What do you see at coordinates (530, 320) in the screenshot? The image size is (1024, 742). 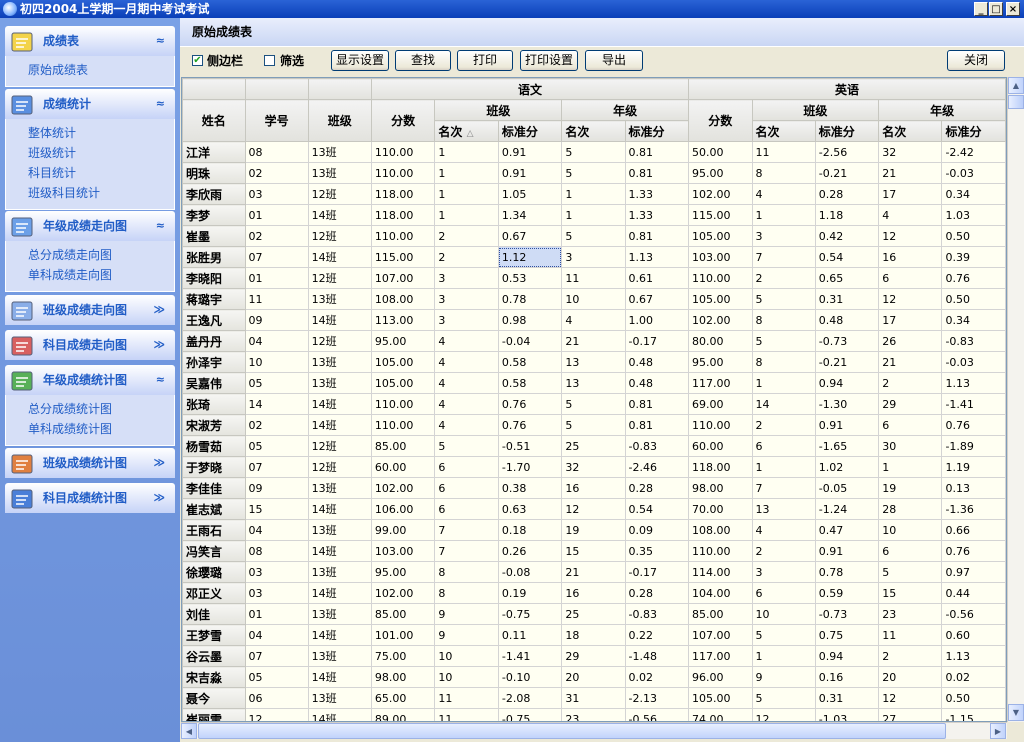 I see `table-cell: 0.98` at bounding box center [530, 320].